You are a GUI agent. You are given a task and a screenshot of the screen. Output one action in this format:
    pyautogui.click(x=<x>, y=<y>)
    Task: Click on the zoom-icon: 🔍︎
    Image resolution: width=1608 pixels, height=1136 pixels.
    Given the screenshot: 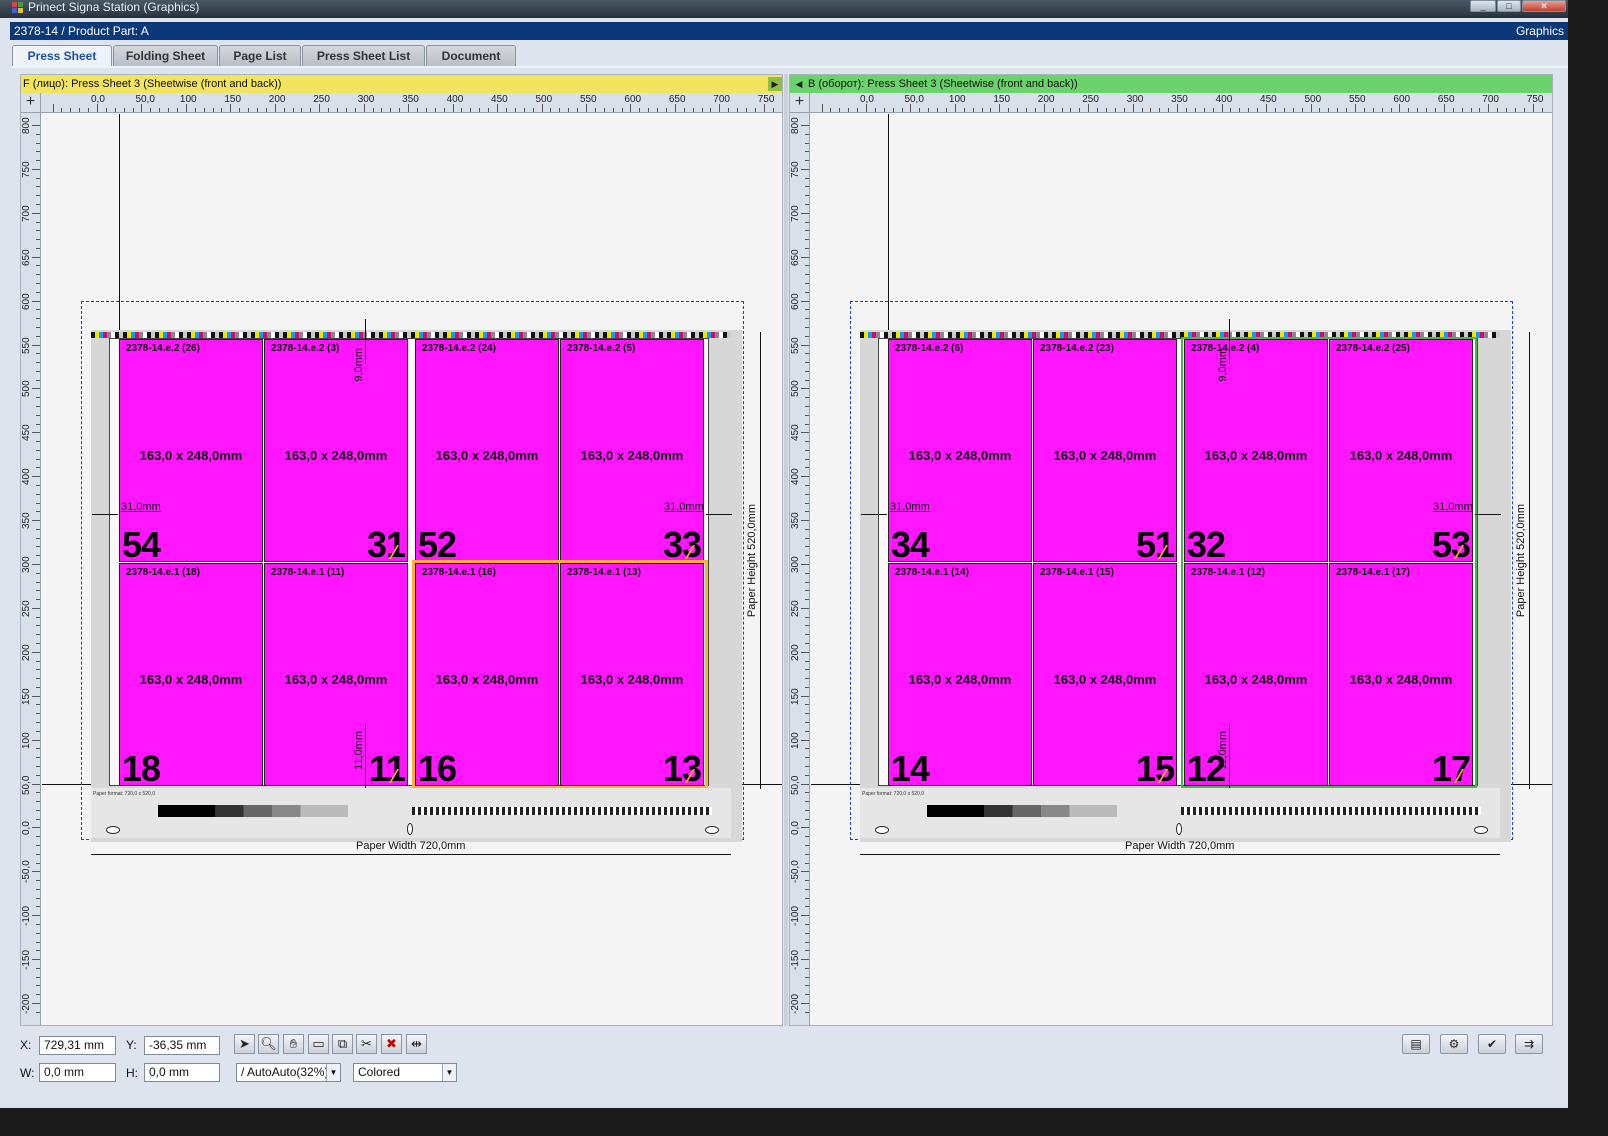 What is the action you would take?
    pyautogui.click(x=268, y=1044)
    